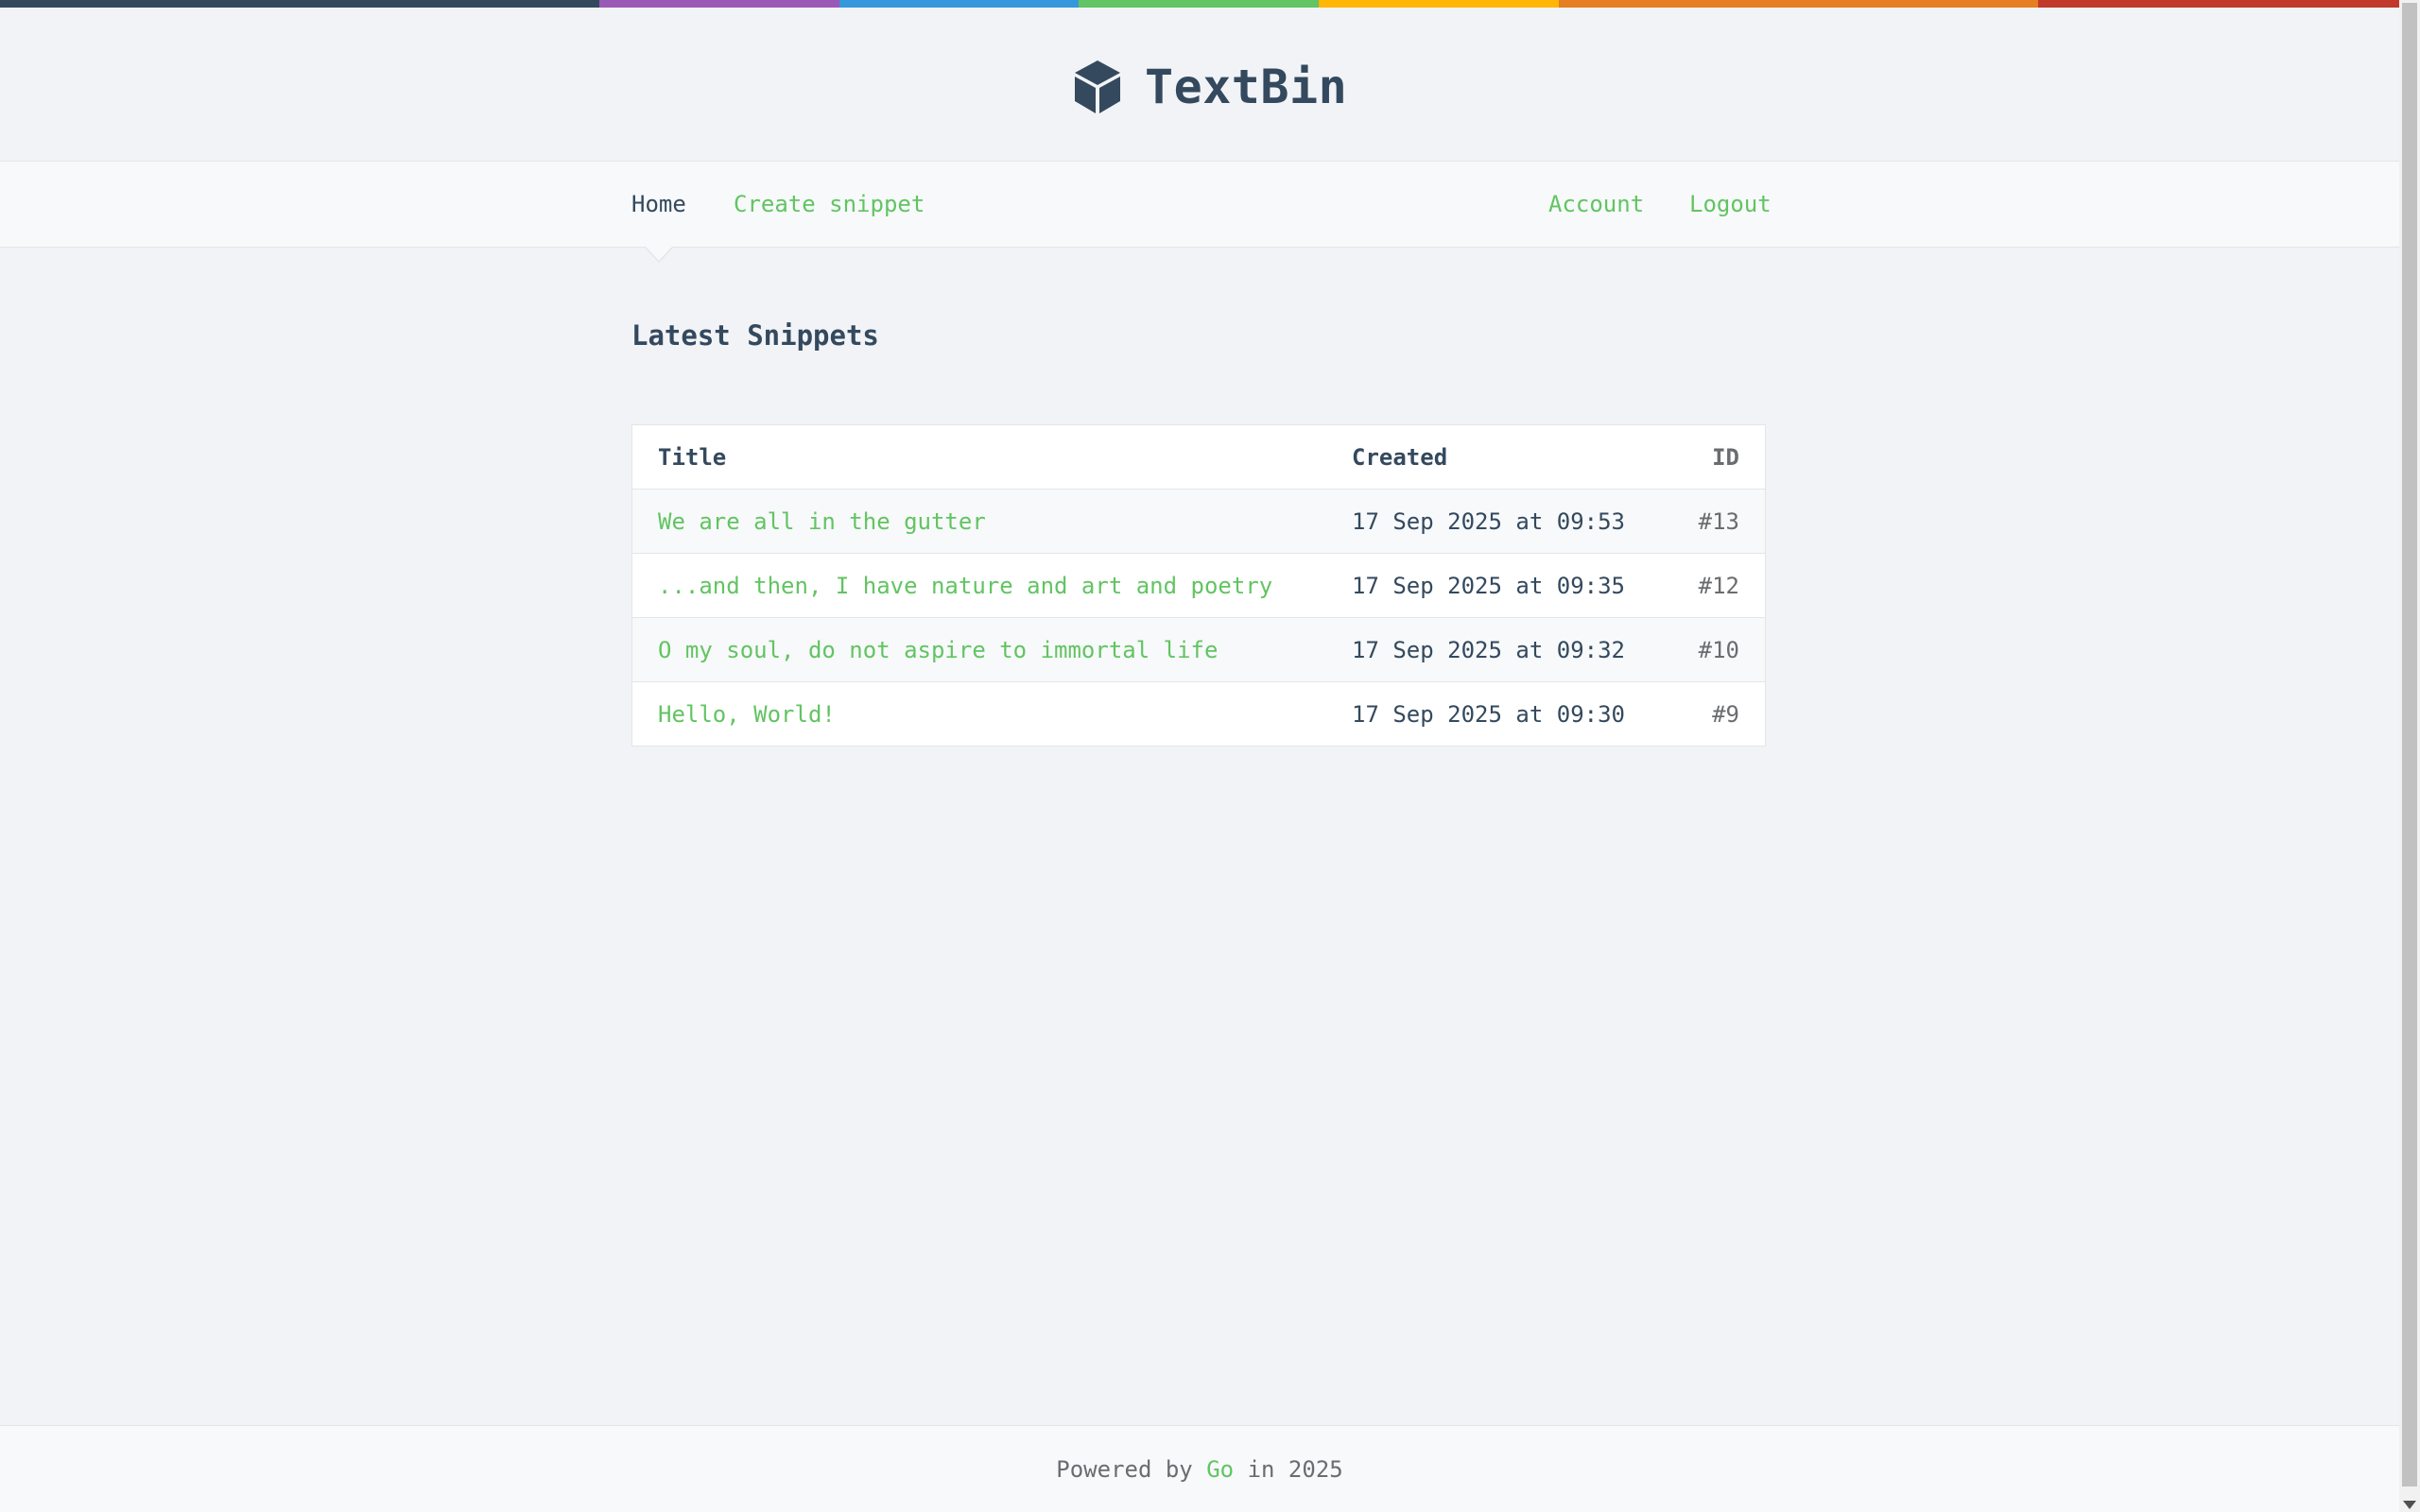  Describe the element at coordinates (1295, 1469) in the screenshot. I see `footer-suffix: in 2025` at that location.